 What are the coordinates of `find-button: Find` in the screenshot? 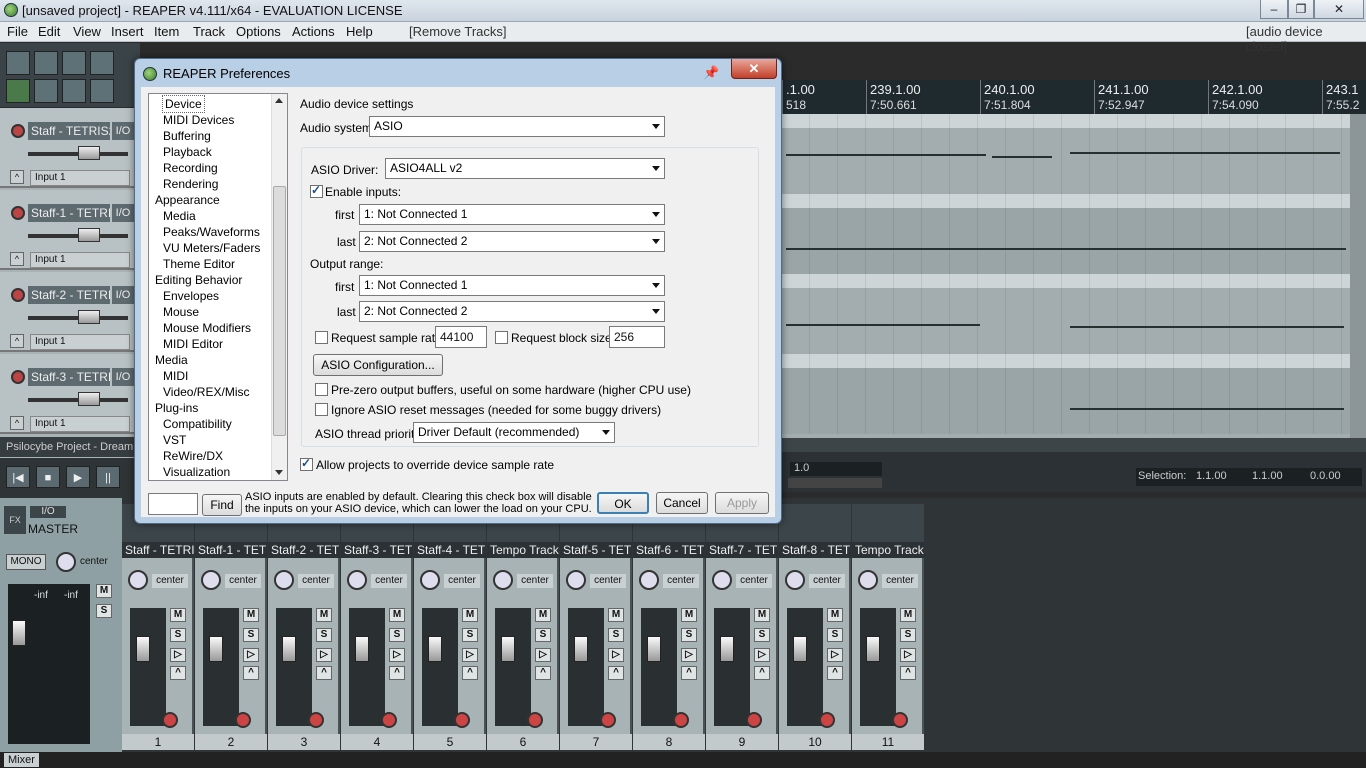 It's located at (222, 505).